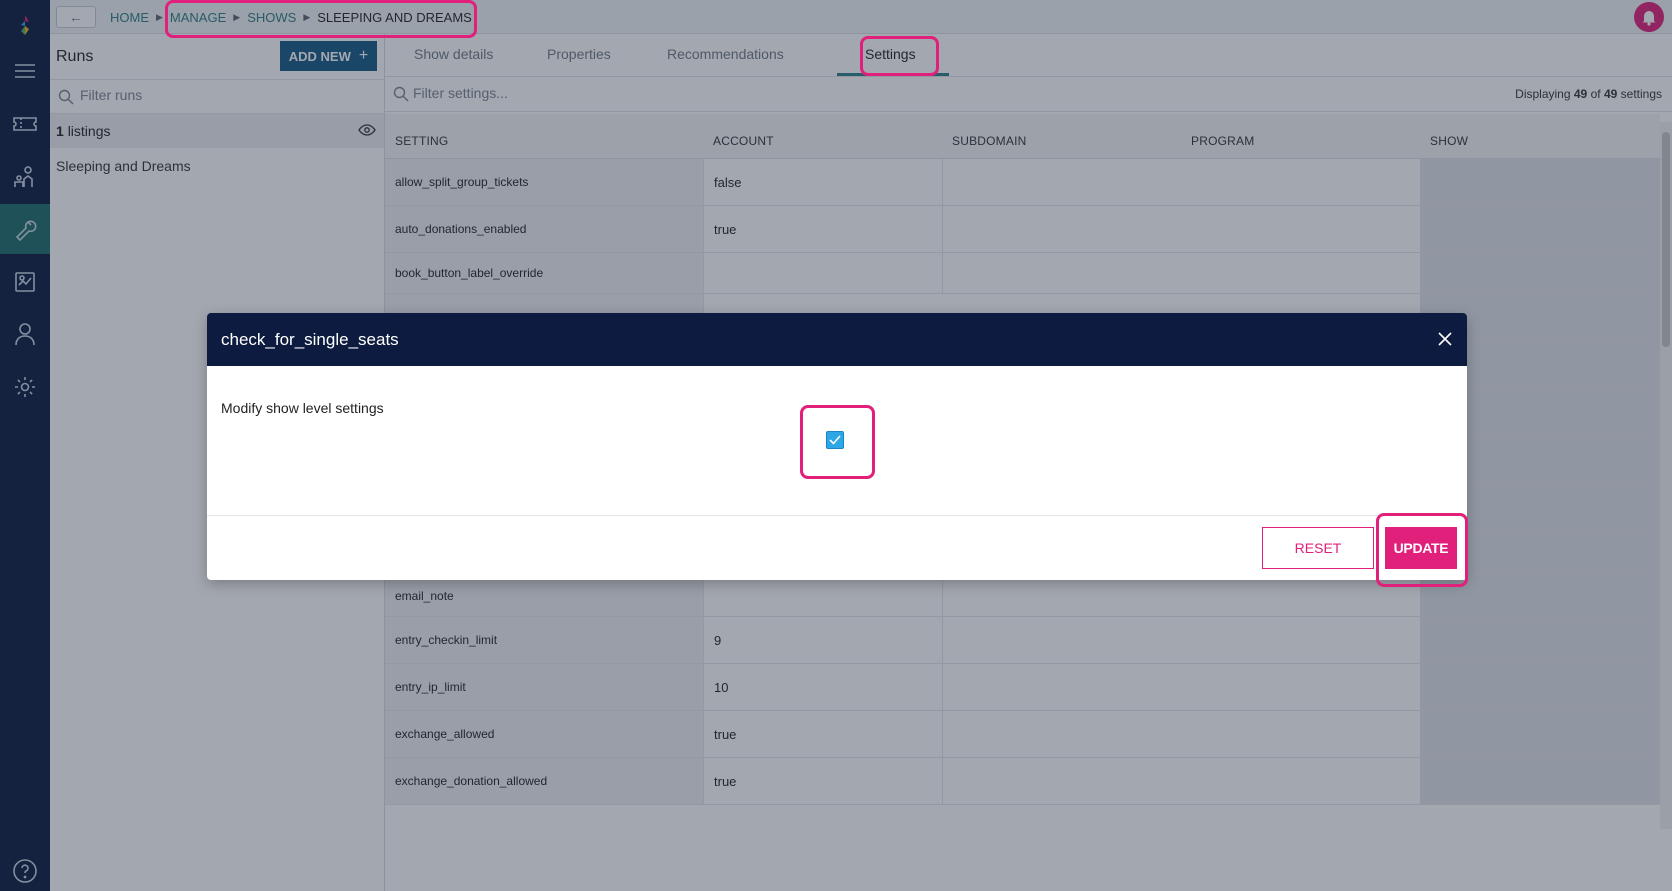  I want to click on close-icon, so click(1445, 339).